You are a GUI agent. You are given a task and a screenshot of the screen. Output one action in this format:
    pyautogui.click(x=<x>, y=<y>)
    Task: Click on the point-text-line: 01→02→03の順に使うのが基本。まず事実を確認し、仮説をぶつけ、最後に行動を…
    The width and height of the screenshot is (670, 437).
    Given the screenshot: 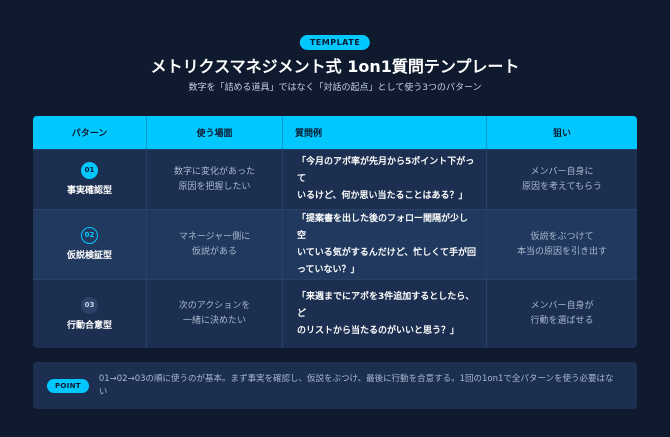 What is the action you would take?
    pyautogui.click(x=356, y=378)
    